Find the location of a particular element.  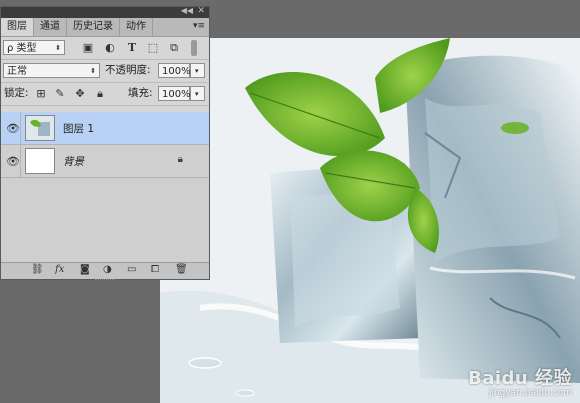

lock-all-icon: 🔒︎ is located at coordinates (100, 94).